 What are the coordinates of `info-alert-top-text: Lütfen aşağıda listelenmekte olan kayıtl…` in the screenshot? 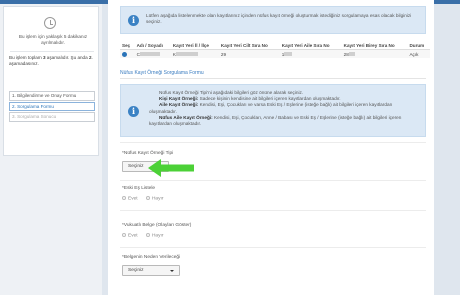 It's located at (279, 19).